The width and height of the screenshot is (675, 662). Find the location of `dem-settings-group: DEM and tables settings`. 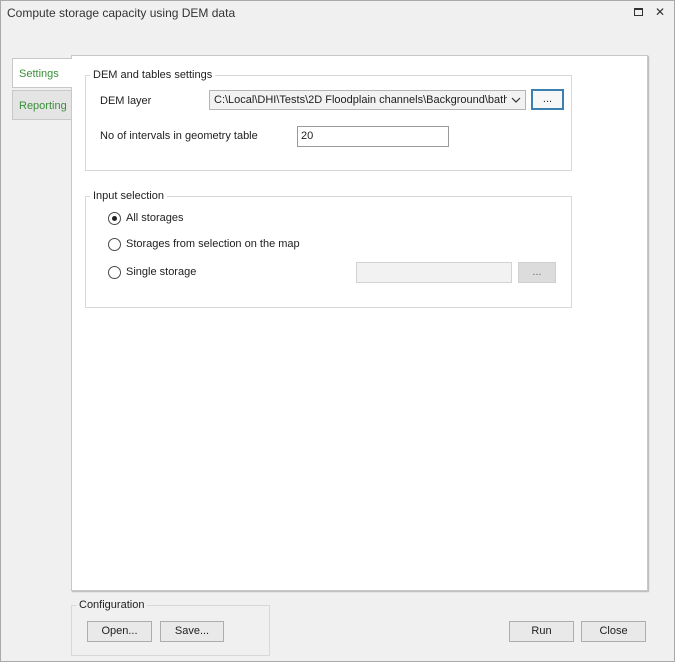

dem-settings-group: DEM and tables settings is located at coordinates (328, 120).